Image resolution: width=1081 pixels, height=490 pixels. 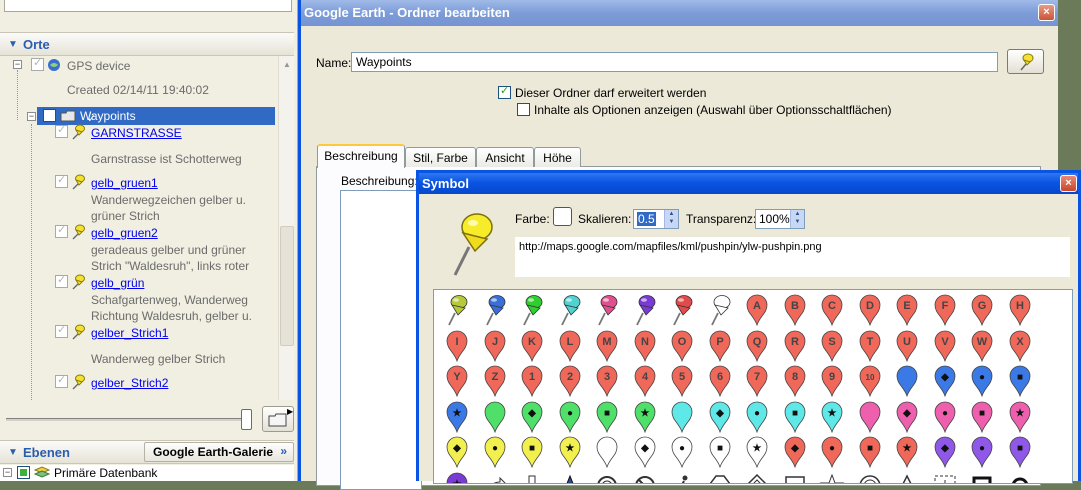 I want to click on letter-marker-icon: B, so click(x=795, y=310).